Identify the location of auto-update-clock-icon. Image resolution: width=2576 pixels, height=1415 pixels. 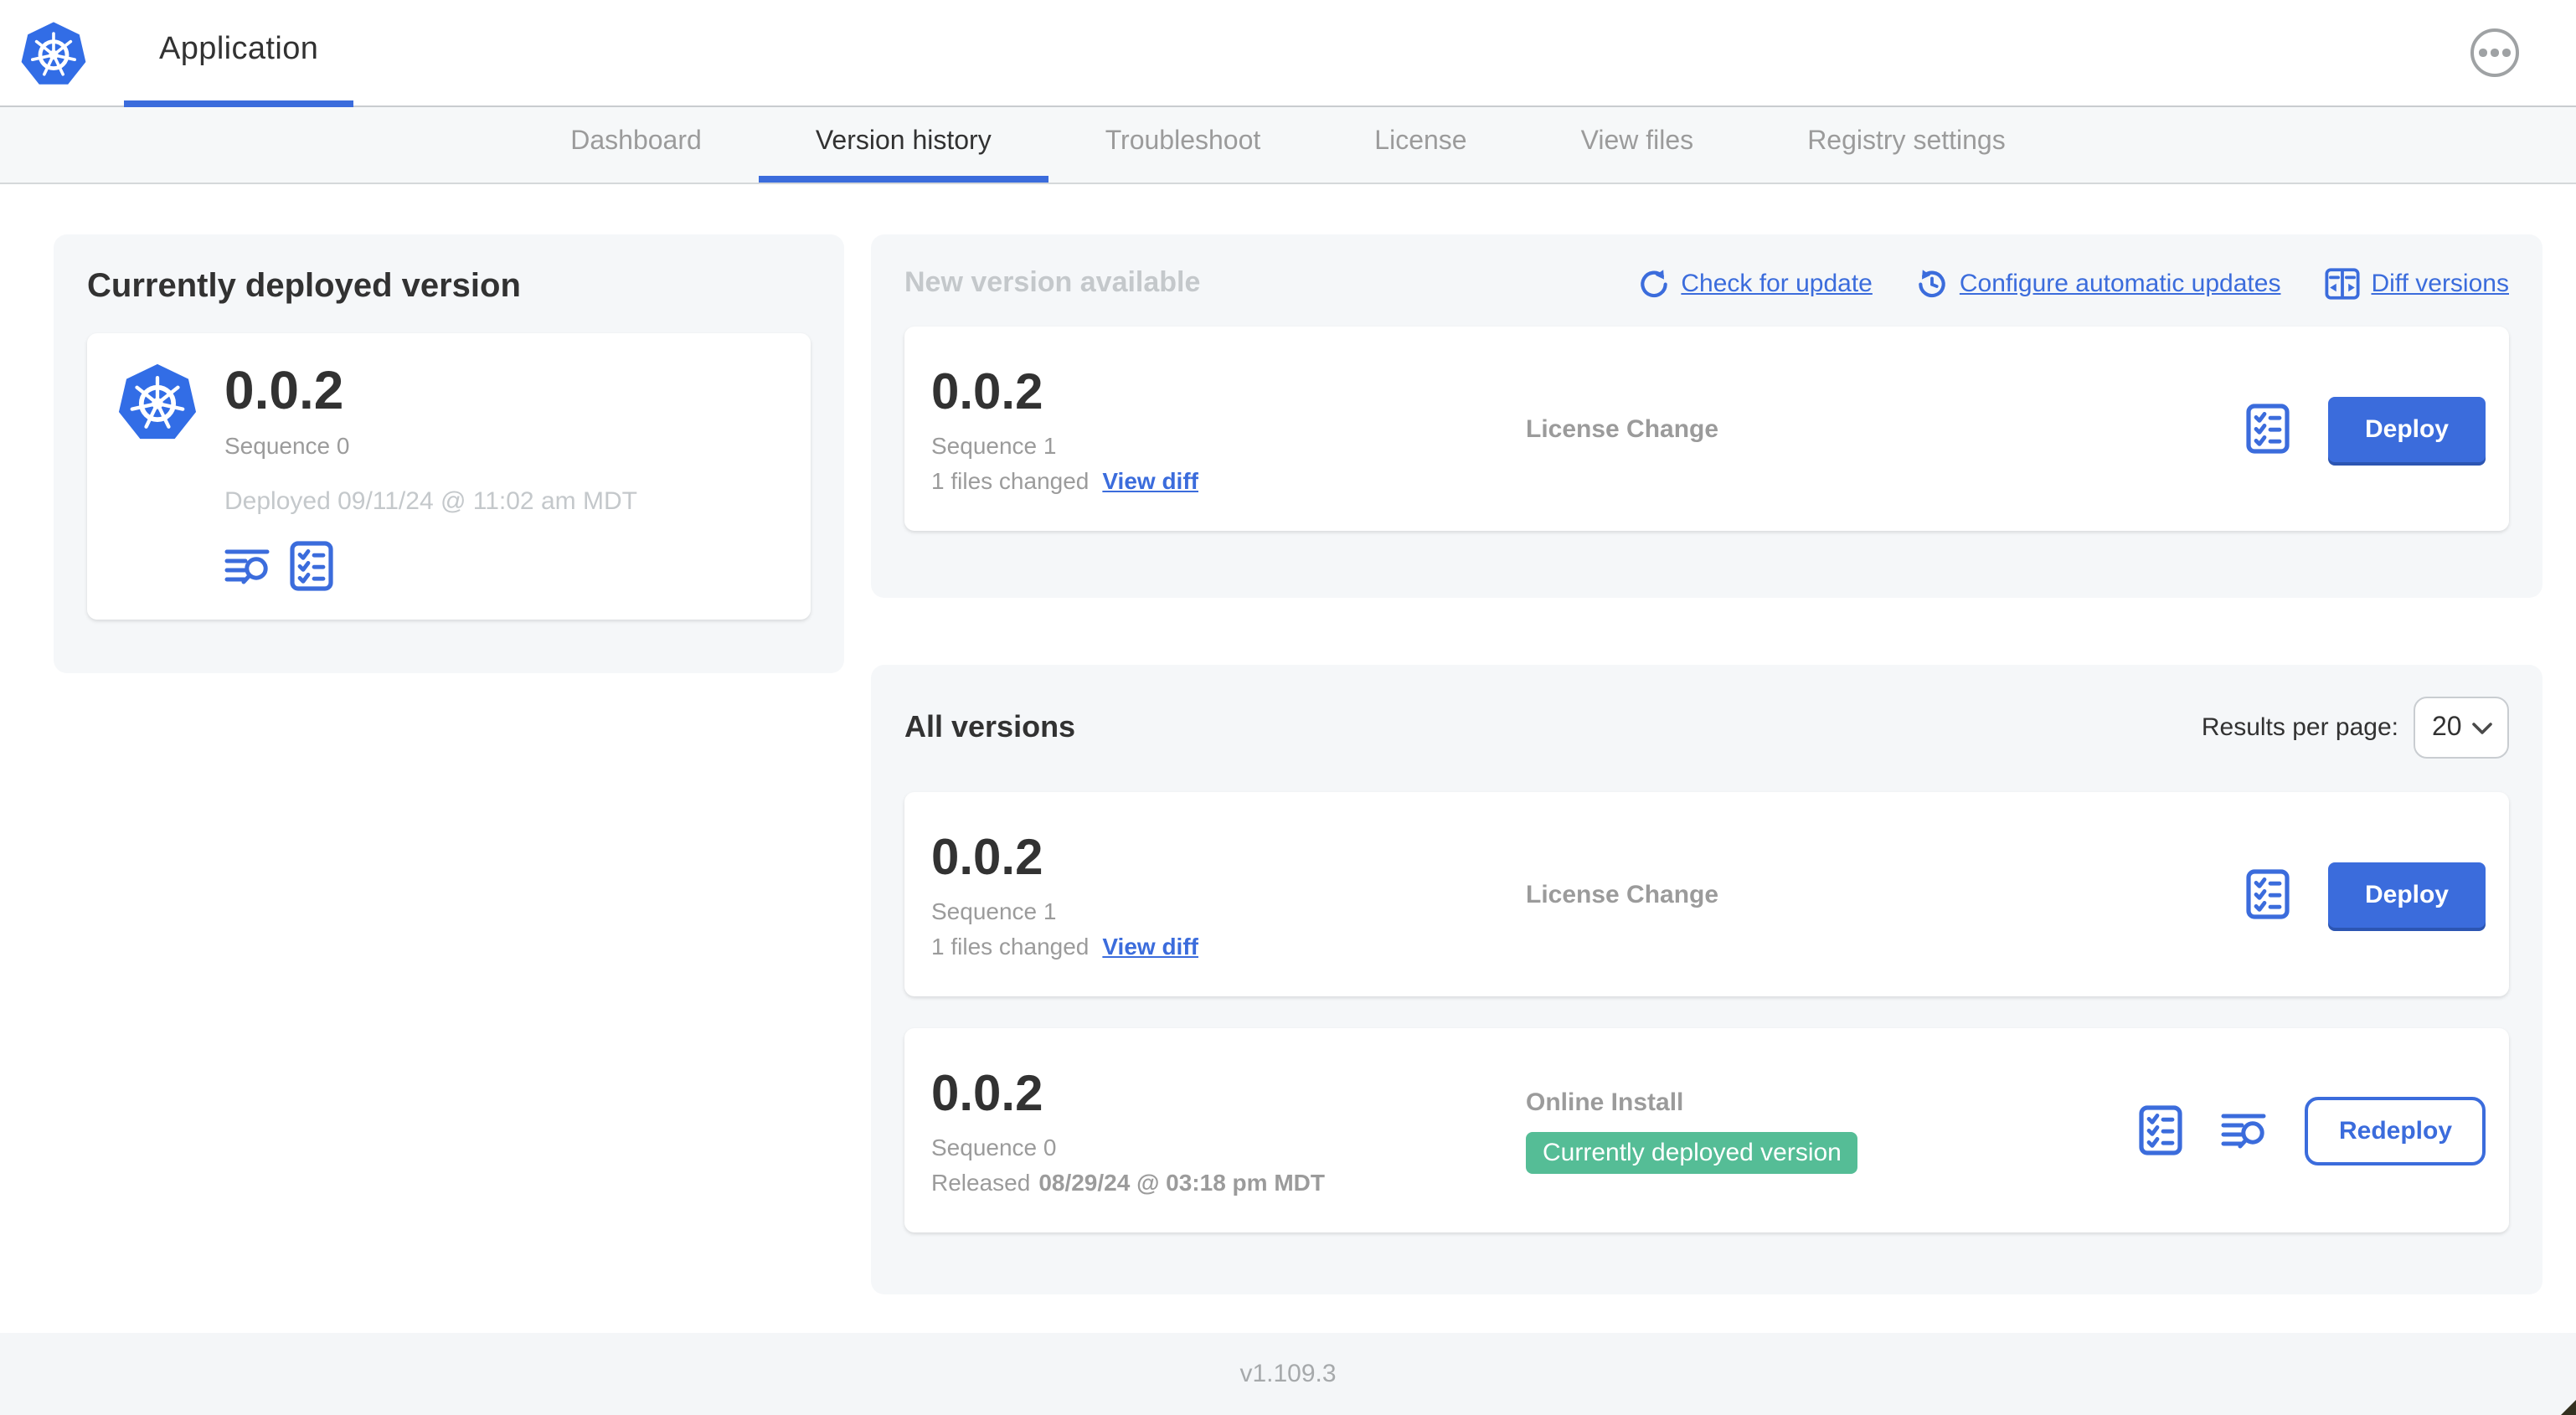
(1932, 283).